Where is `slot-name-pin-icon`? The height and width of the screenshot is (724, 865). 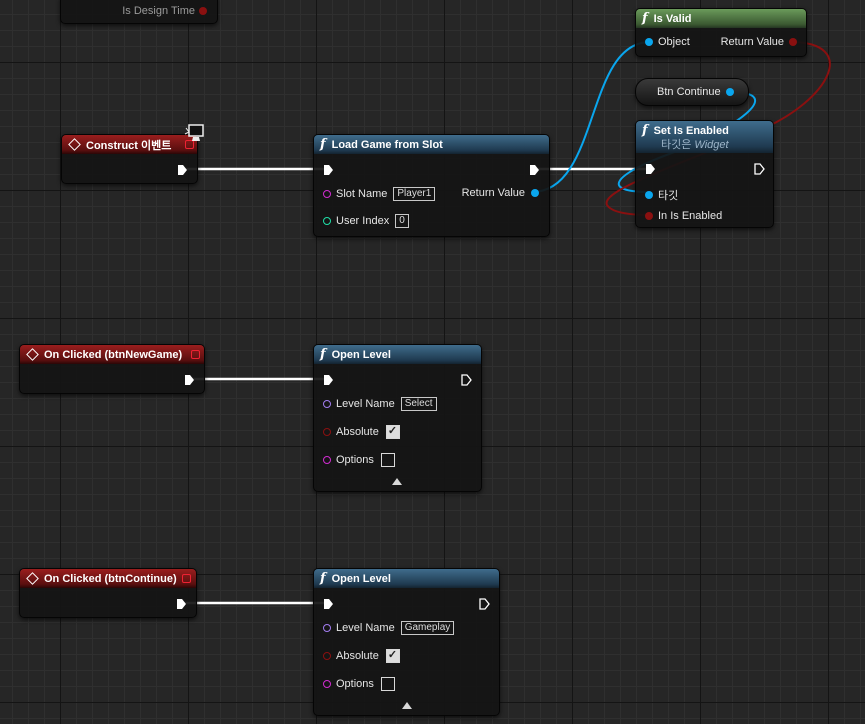
slot-name-pin-icon is located at coordinates (327, 194).